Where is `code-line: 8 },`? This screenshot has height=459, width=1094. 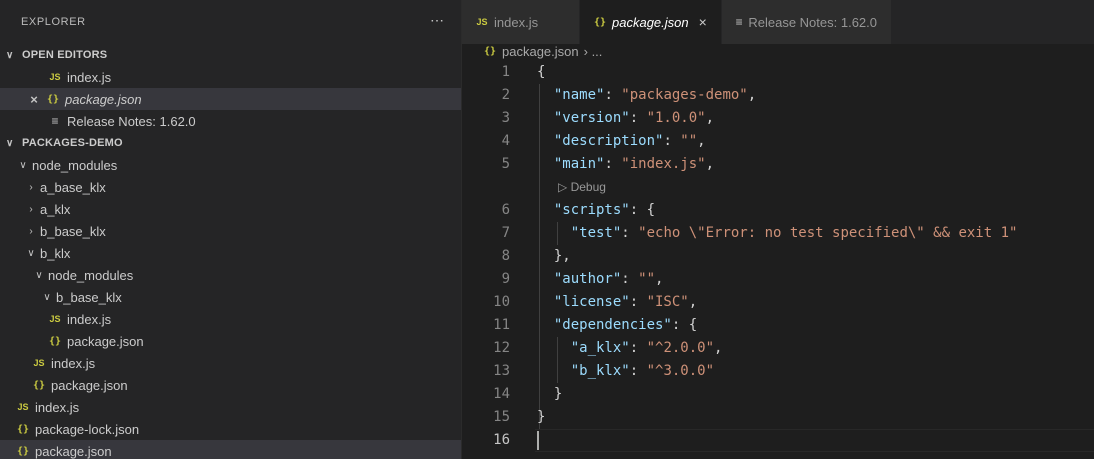 code-line: 8 }, is located at coordinates (778, 256).